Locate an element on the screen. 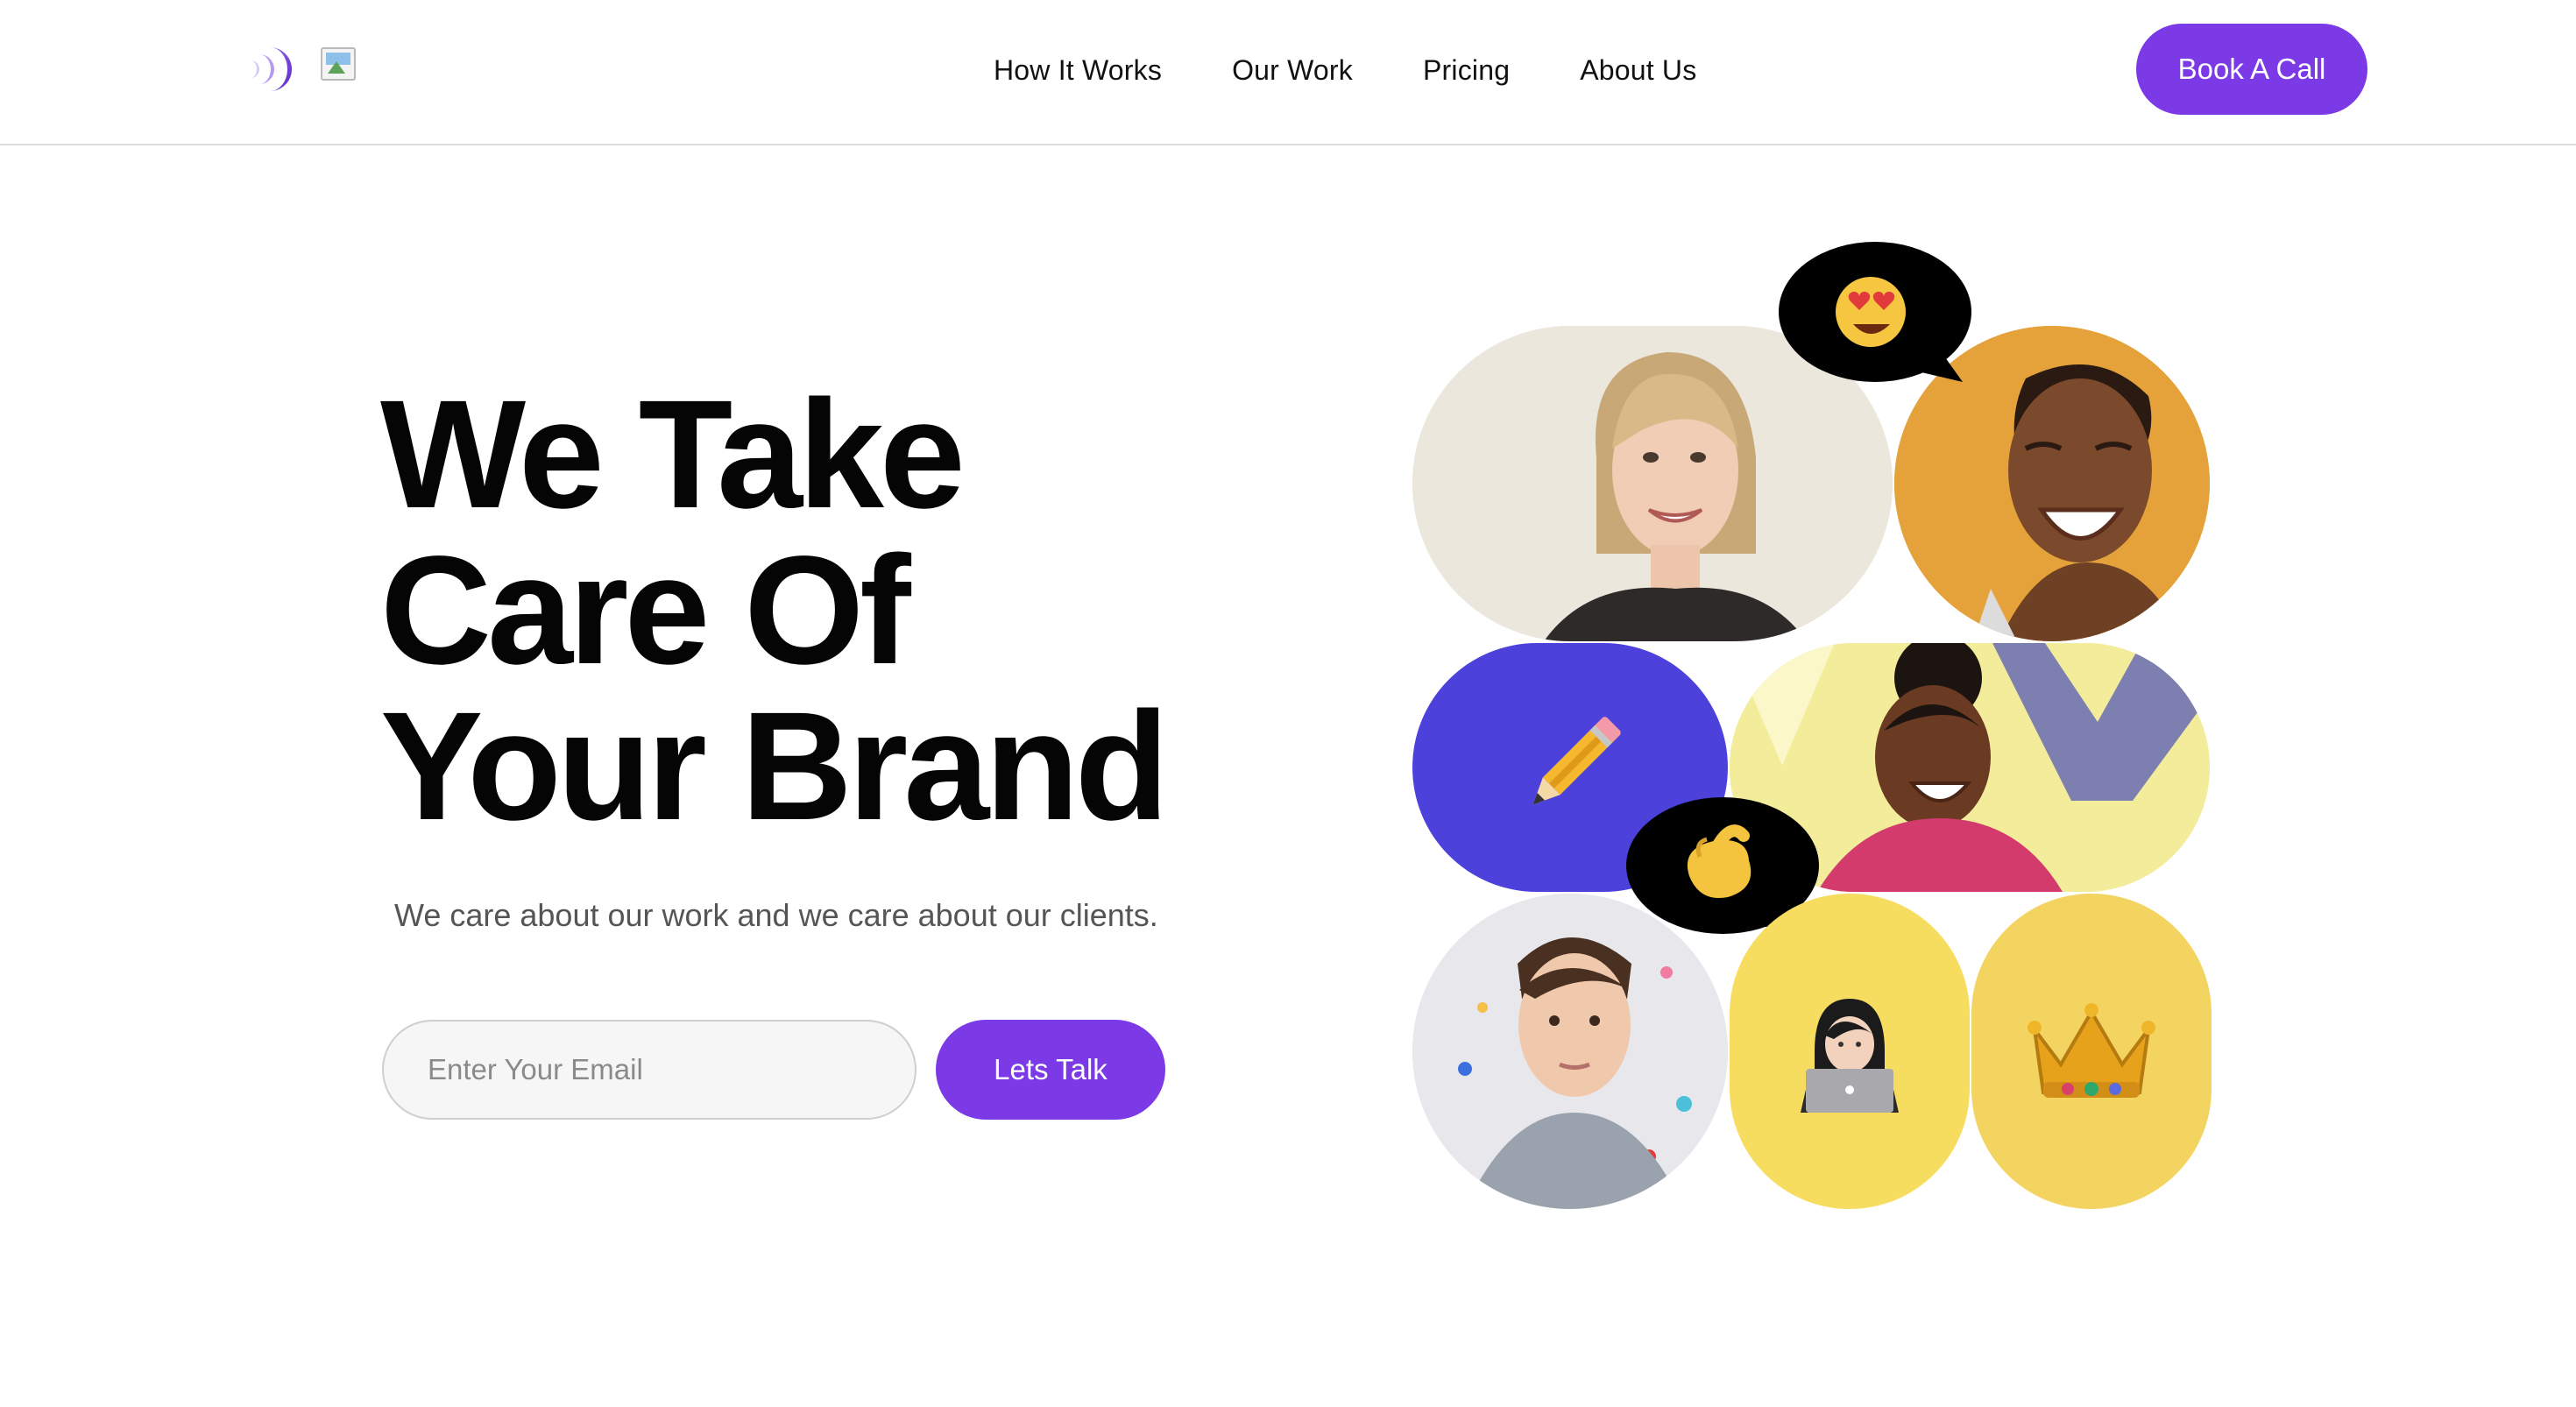 Image resolution: width=2576 pixels, height=1407 pixels. technologist-tile is located at coordinates (1850, 1051).